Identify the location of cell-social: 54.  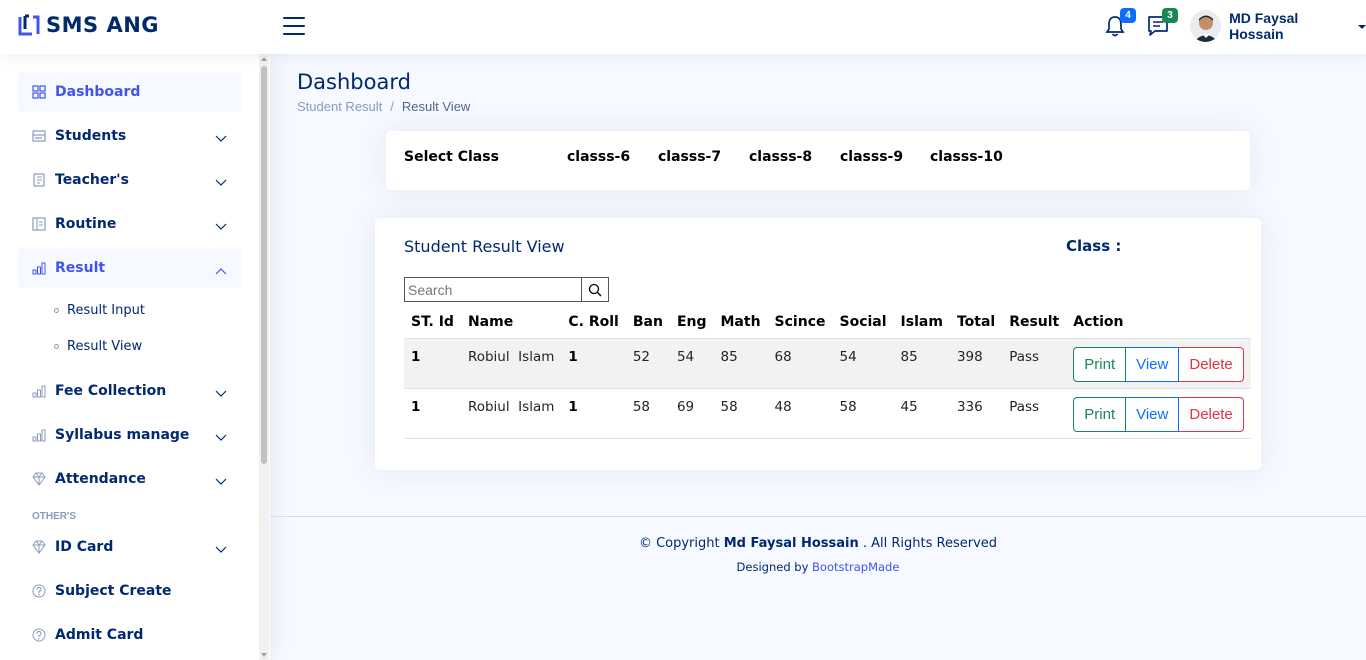
(863, 362).